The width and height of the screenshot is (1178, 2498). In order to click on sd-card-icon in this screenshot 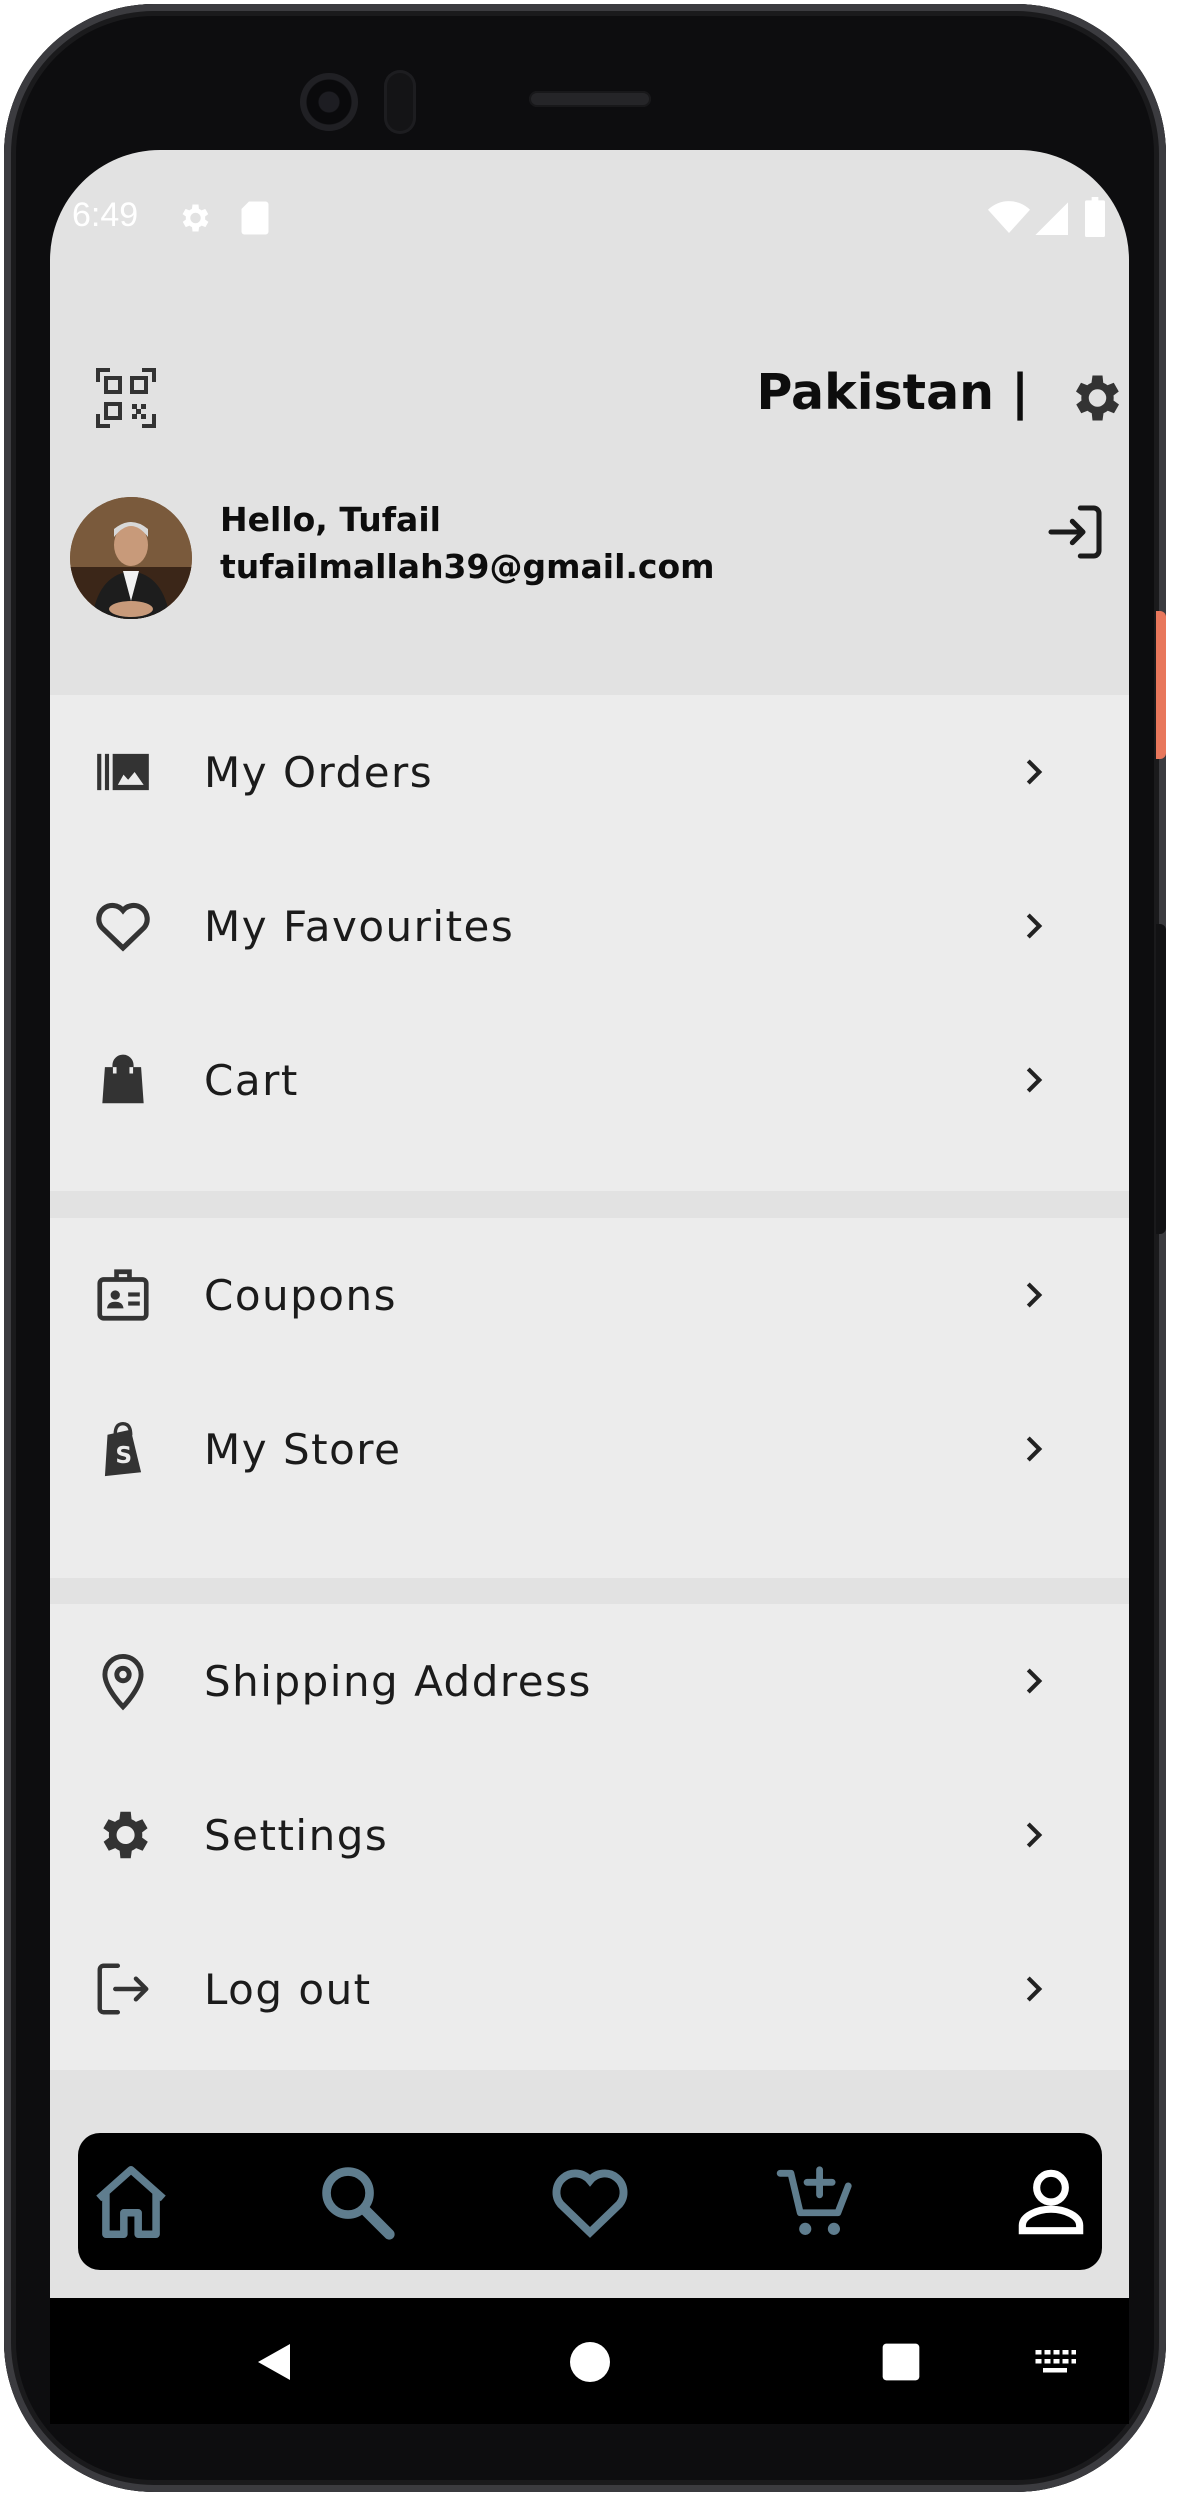, I will do `click(255, 218)`.